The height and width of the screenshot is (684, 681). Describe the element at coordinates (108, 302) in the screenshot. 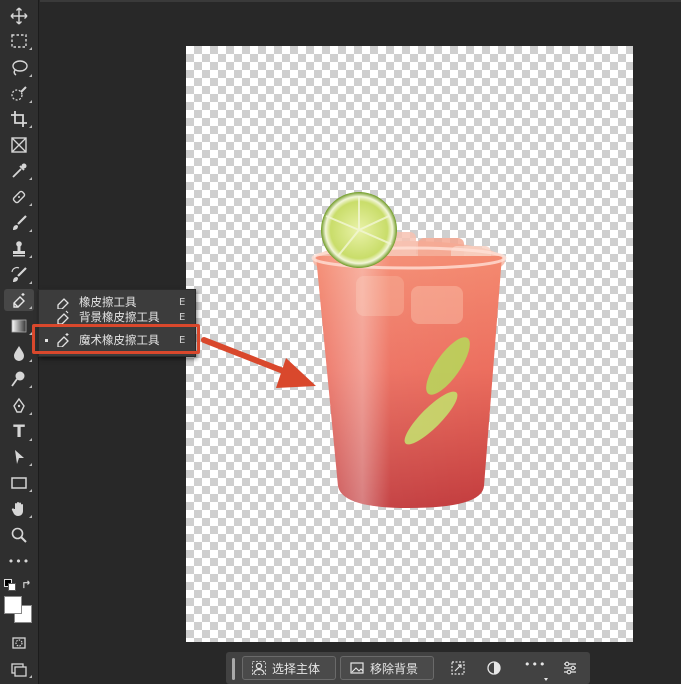

I see `flyout-item-label: 橡皮擦工具` at that location.